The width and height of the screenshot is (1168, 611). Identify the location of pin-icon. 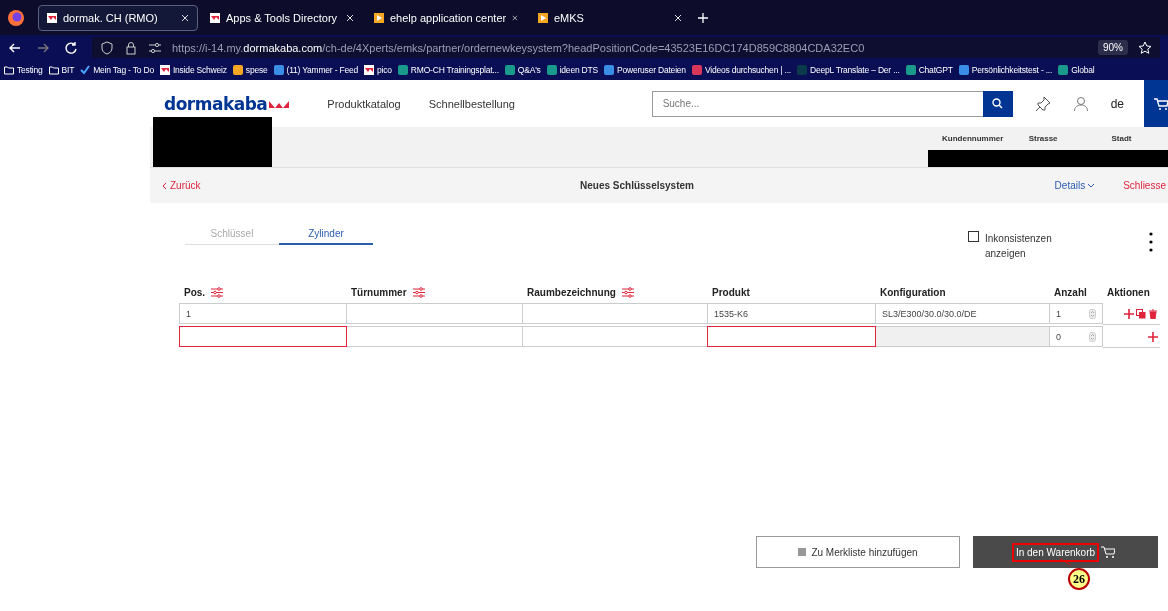
(1042, 103).